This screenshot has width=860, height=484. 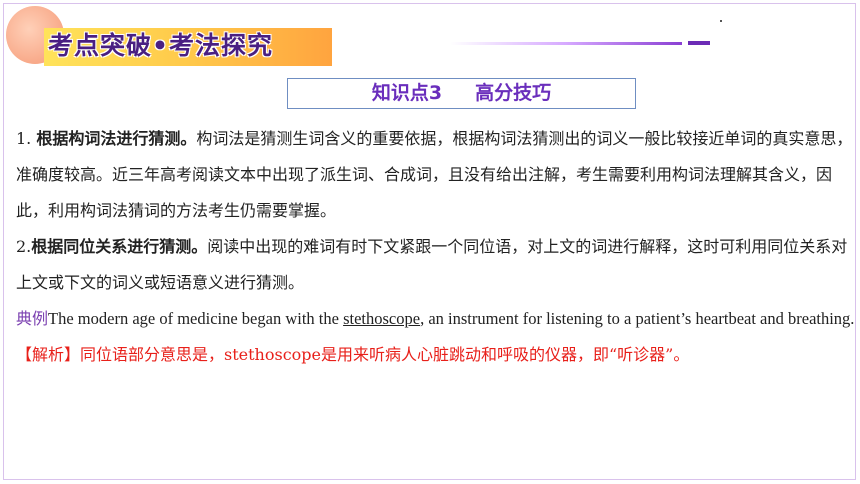 What do you see at coordinates (382, 318) in the screenshot?
I see `example-keyword: stethoscope` at bounding box center [382, 318].